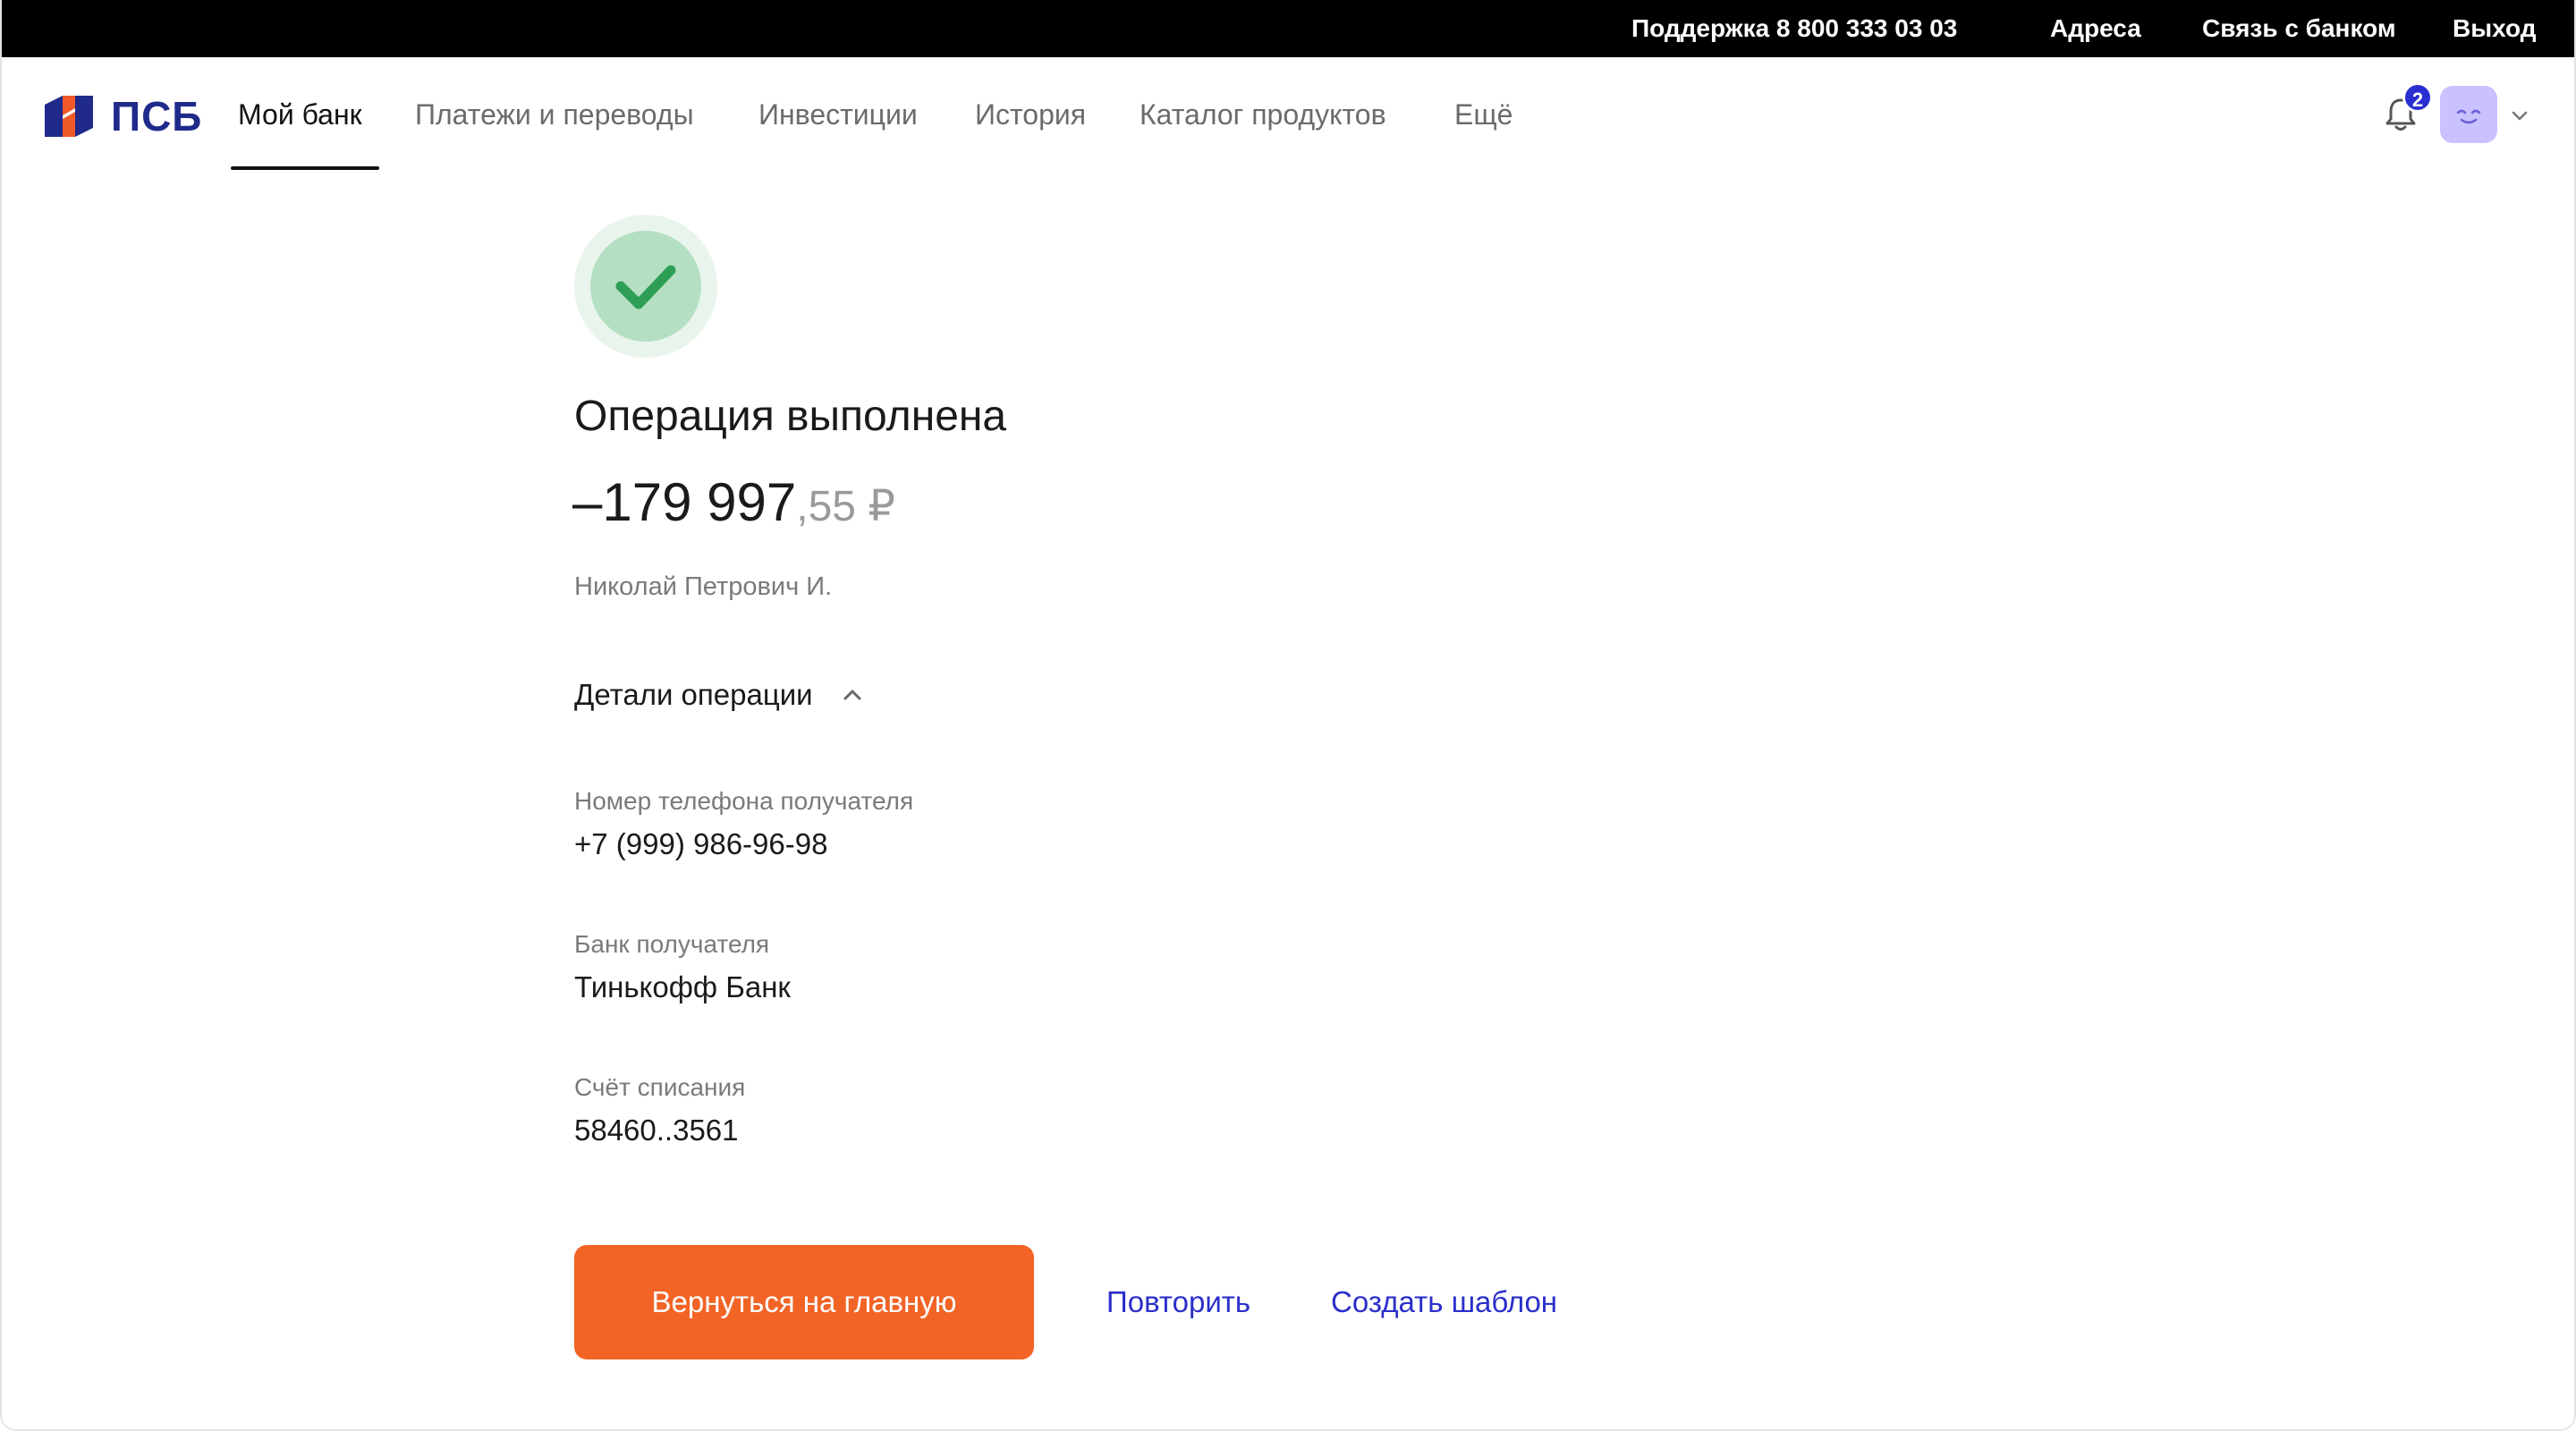 The height and width of the screenshot is (1431, 2576). What do you see at coordinates (672, 944) in the screenshot?
I see `bank-field-label: Банк получателя` at bounding box center [672, 944].